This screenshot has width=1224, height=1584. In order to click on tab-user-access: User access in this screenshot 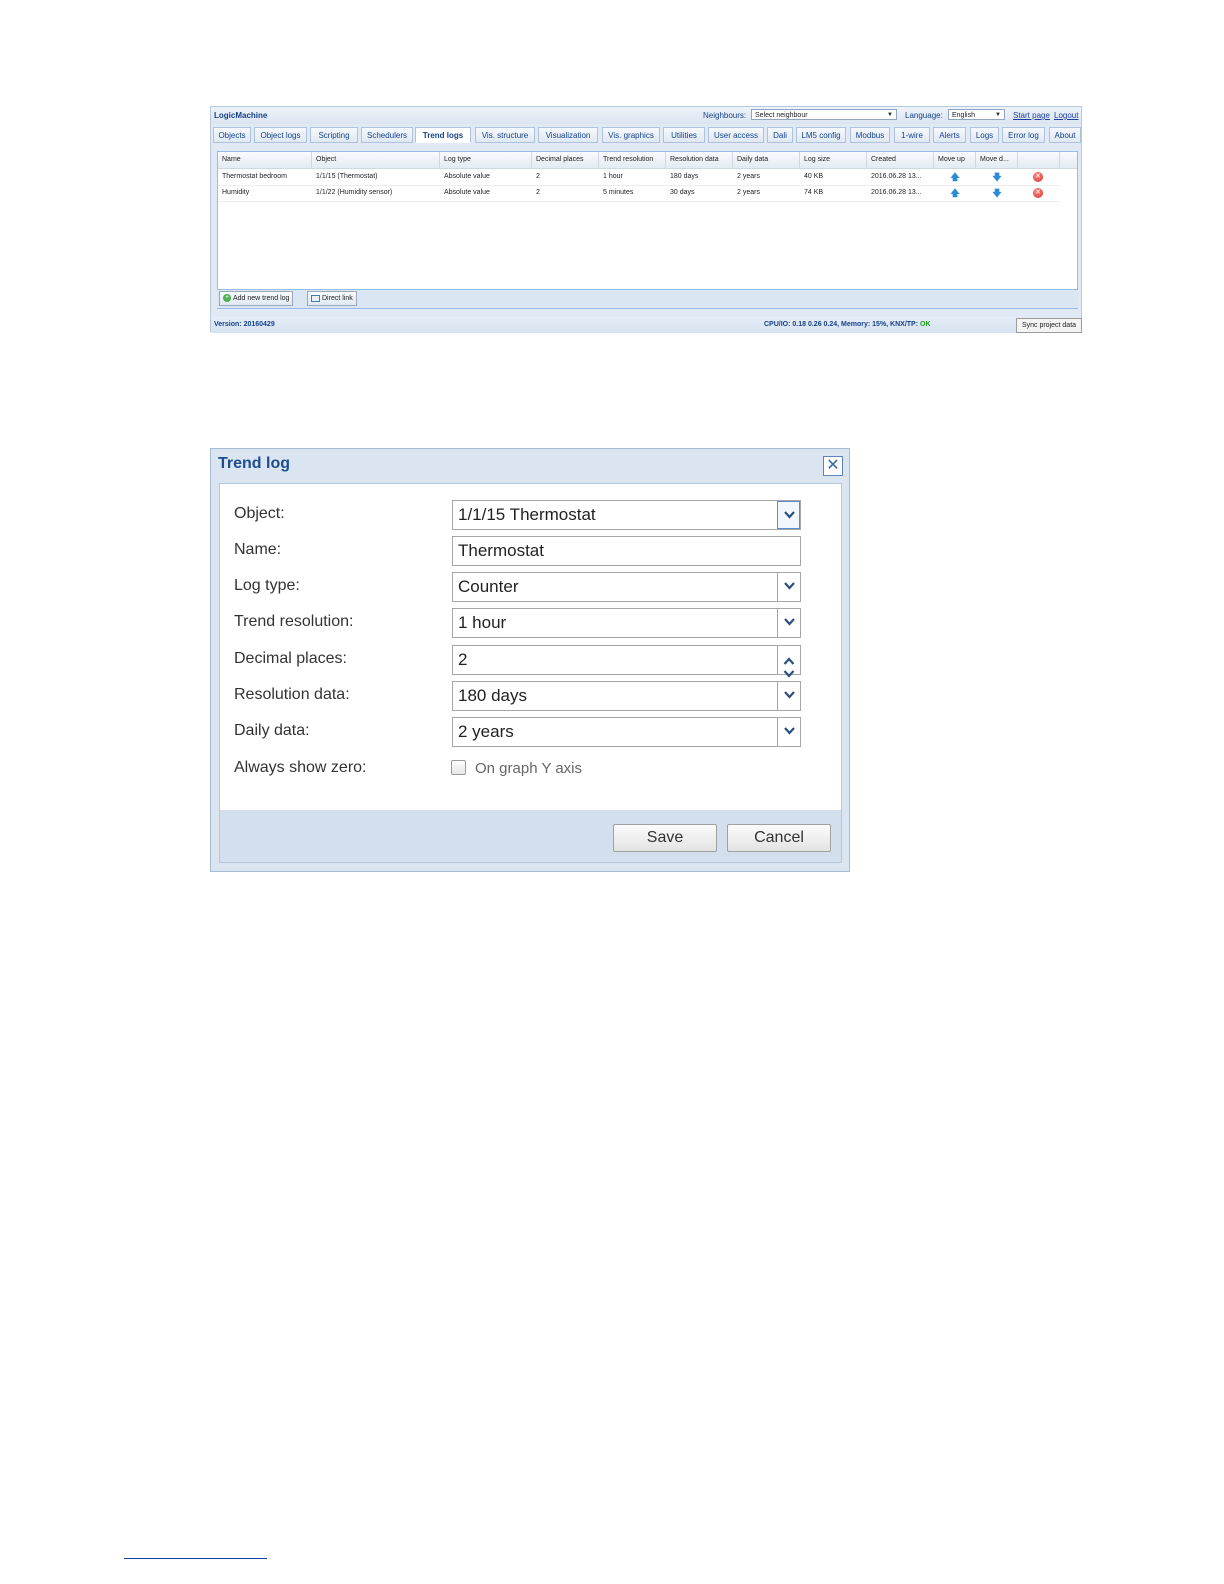, I will do `click(736, 135)`.